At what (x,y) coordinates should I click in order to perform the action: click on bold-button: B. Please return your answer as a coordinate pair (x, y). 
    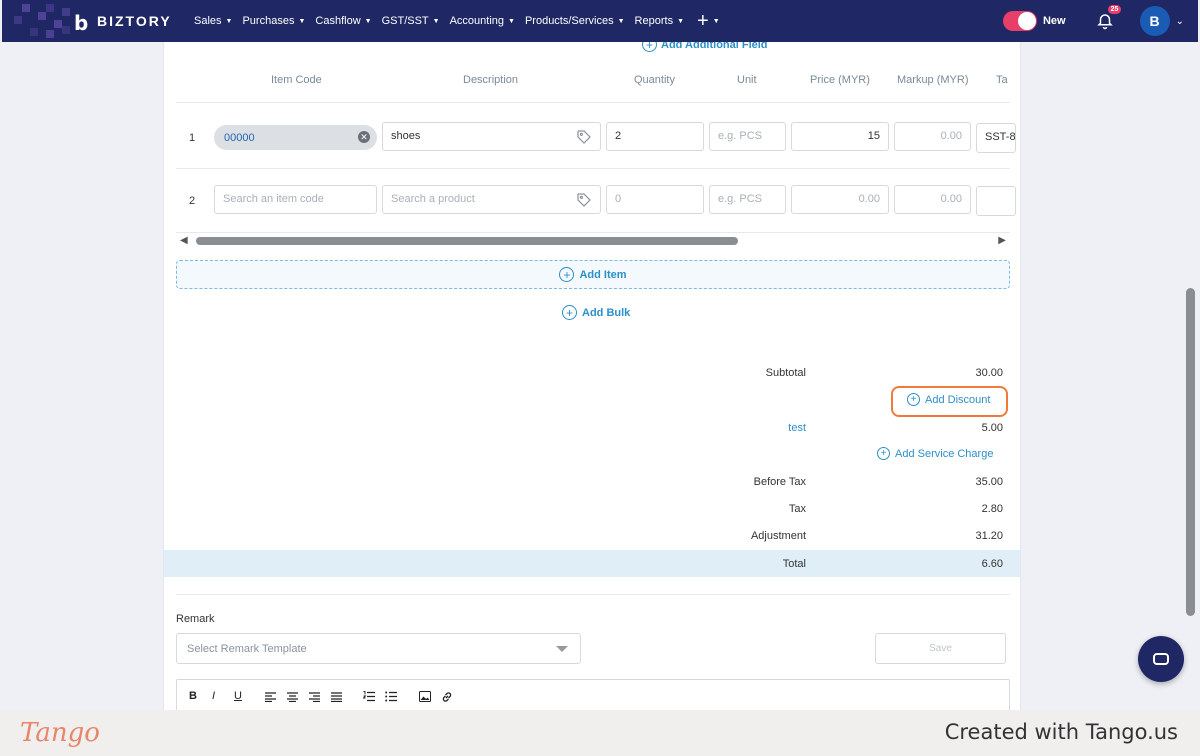
    Looking at the image, I should click on (193, 696).